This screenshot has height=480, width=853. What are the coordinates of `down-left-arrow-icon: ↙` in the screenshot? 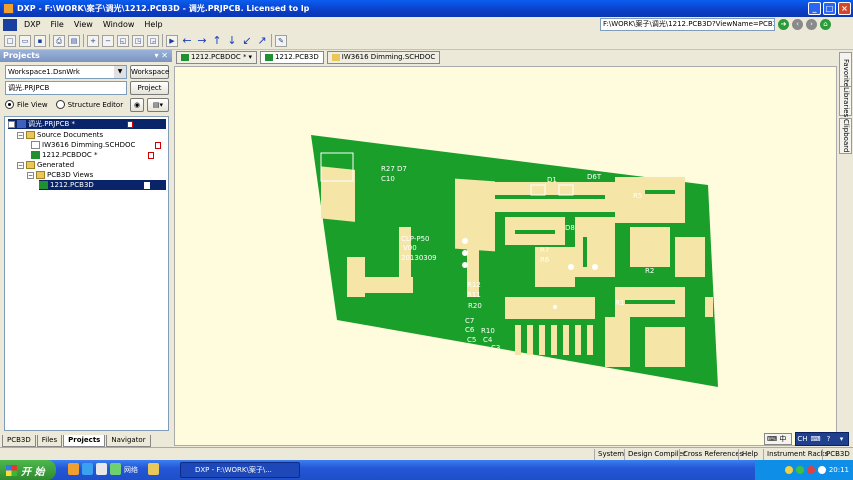 It's located at (247, 40).